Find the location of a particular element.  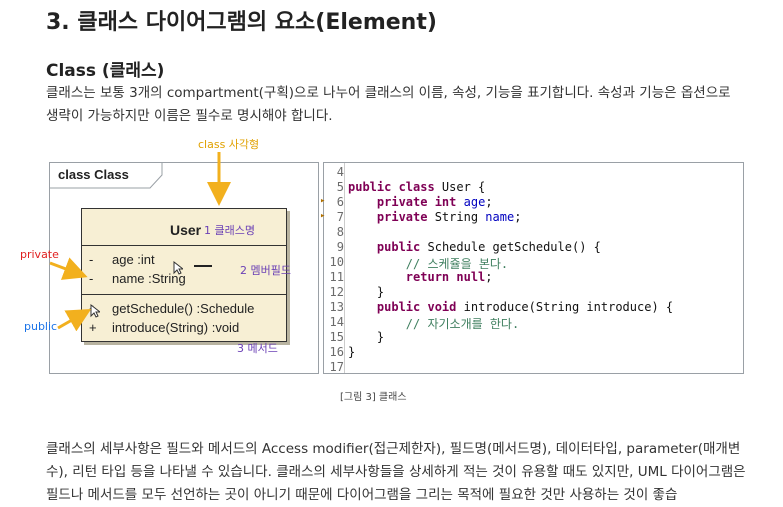

line-number: 8 is located at coordinates (340, 232).